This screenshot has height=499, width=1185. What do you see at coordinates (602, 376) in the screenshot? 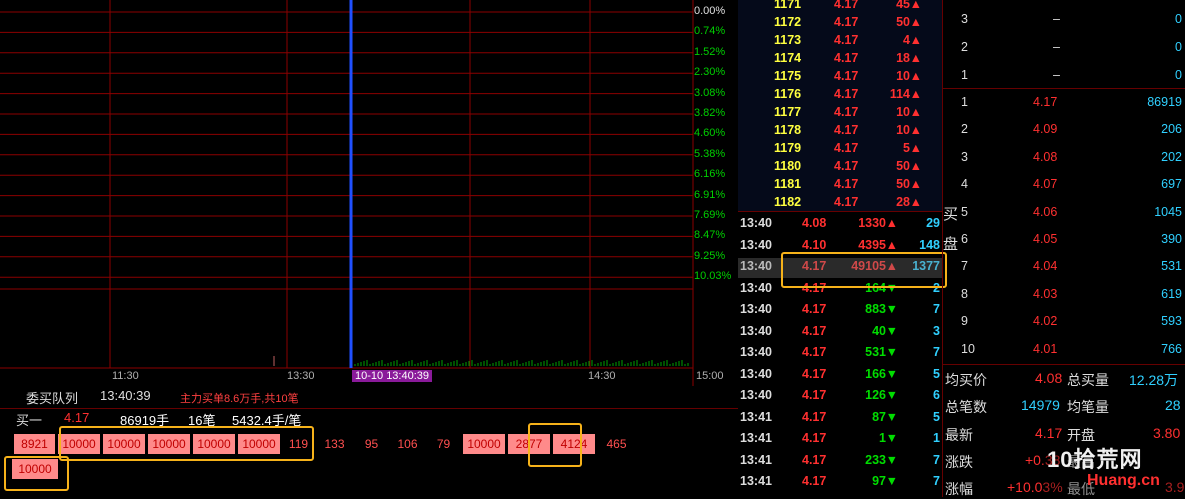
I see `time-label: 14:30` at bounding box center [602, 376].